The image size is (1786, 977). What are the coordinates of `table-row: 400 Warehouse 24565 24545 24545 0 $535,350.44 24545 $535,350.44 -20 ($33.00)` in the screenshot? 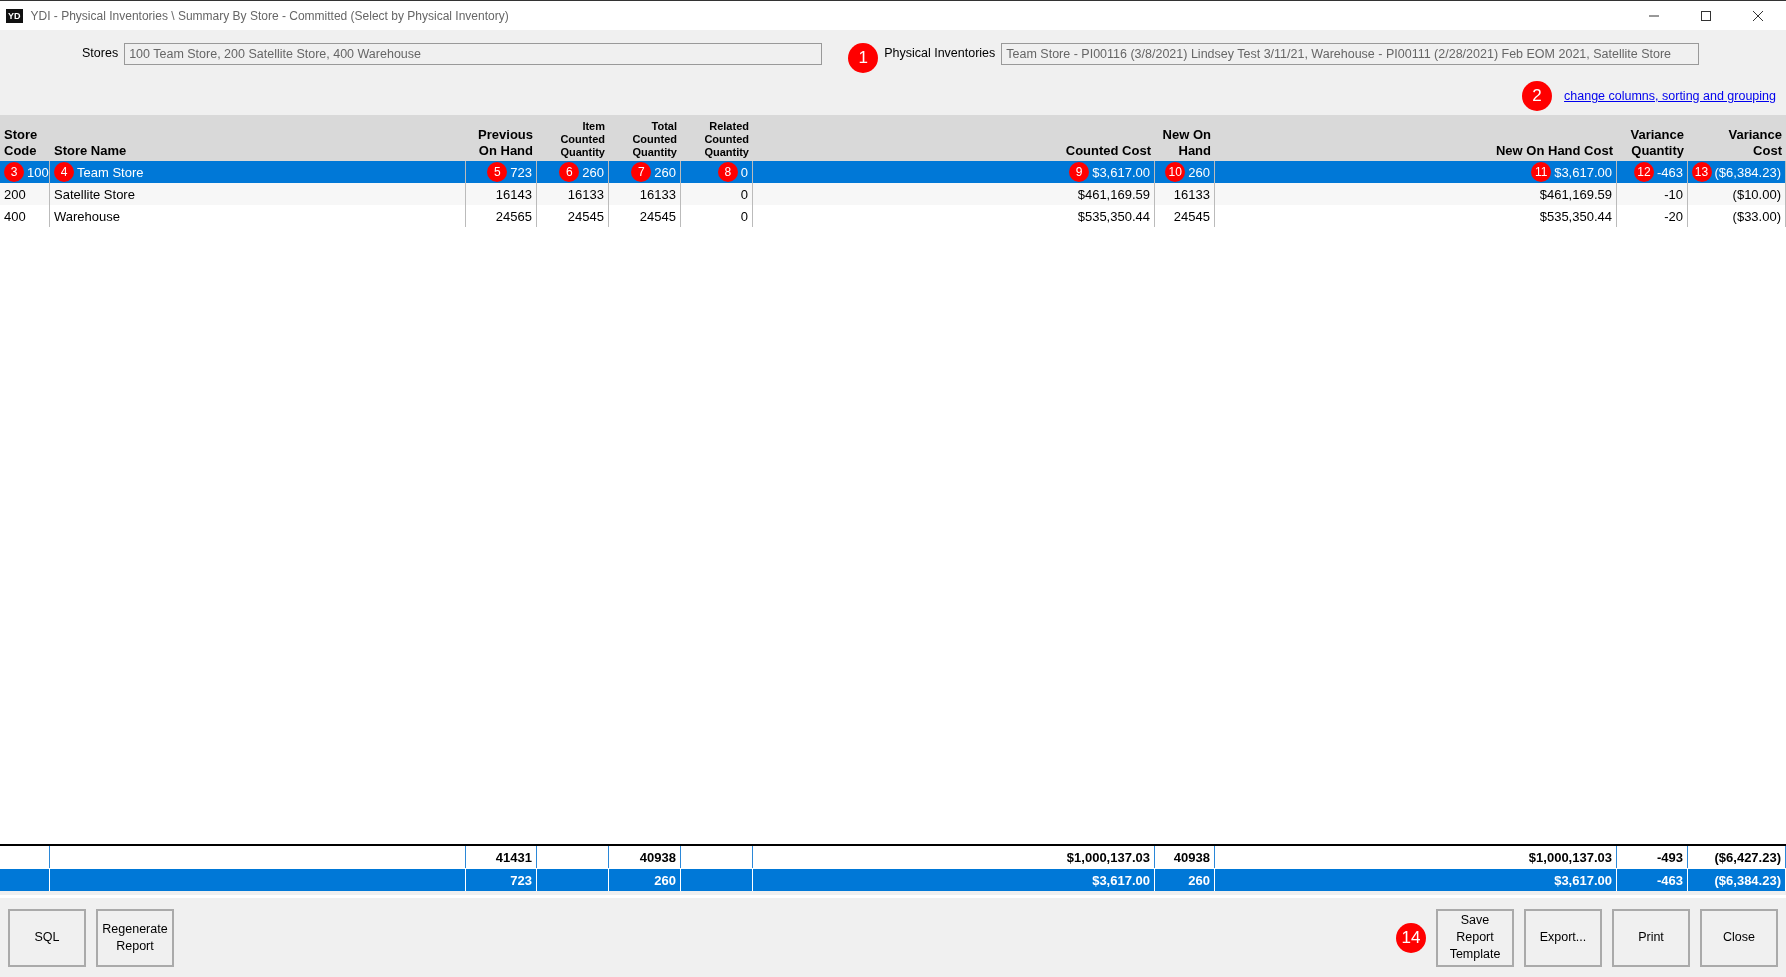 It's located at (893, 216).